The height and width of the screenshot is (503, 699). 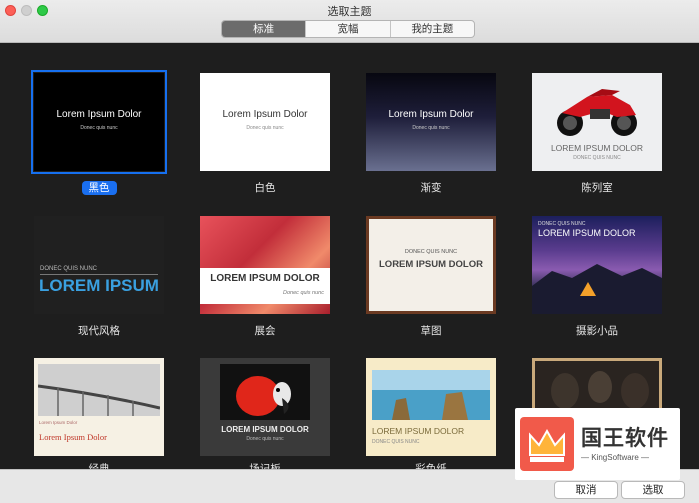 What do you see at coordinates (586, 490) in the screenshot?
I see `cancel-button: 取消` at bounding box center [586, 490].